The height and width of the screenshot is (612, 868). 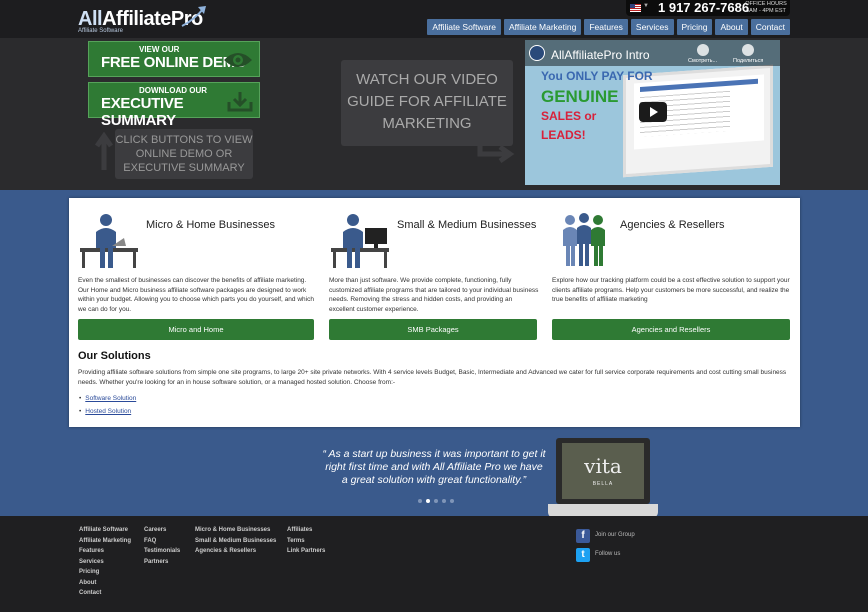 I want to click on footer-link: Agencies & Resellers, so click(x=235, y=551).